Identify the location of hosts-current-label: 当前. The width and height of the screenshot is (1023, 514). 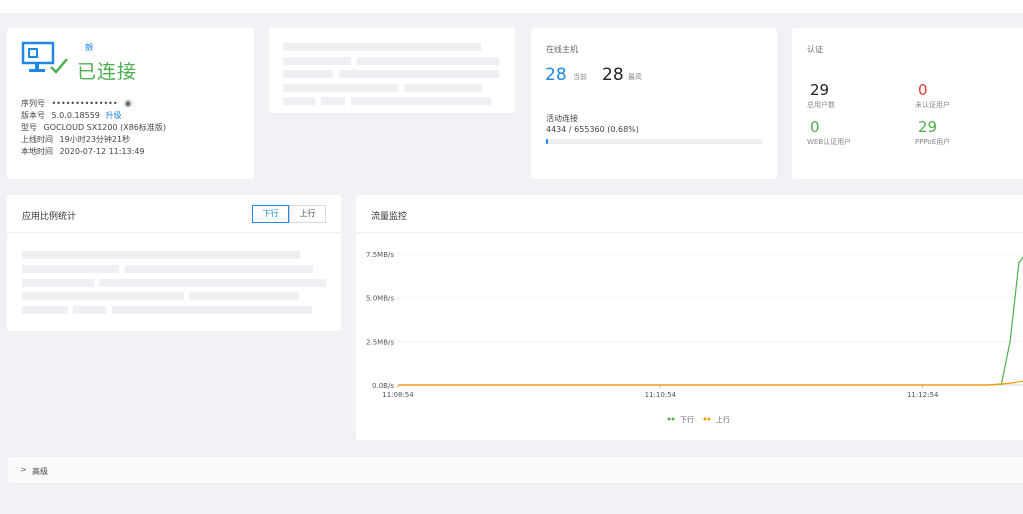
(580, 77).